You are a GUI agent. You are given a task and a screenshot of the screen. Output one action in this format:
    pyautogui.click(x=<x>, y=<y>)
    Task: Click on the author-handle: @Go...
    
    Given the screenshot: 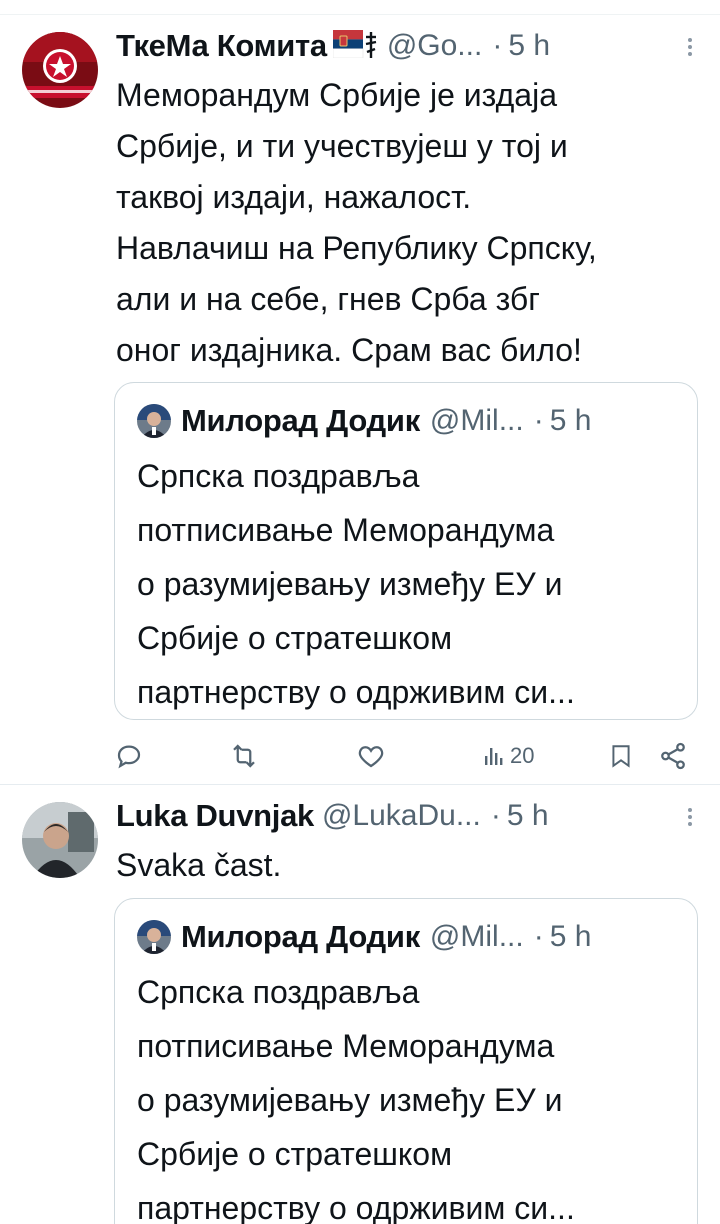 What is the action you would take?
    pyautogui.click(x=434, y=46)
    